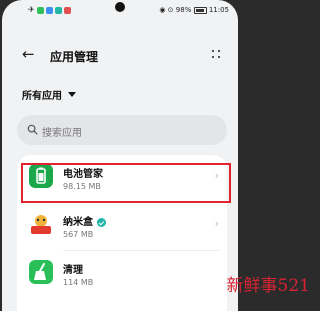 The image size is (320, 311). What do you see at coordinates (120, 56) in the screenshot?
I see `page-header: ← 应用管理` at bounding box center [120, 56].